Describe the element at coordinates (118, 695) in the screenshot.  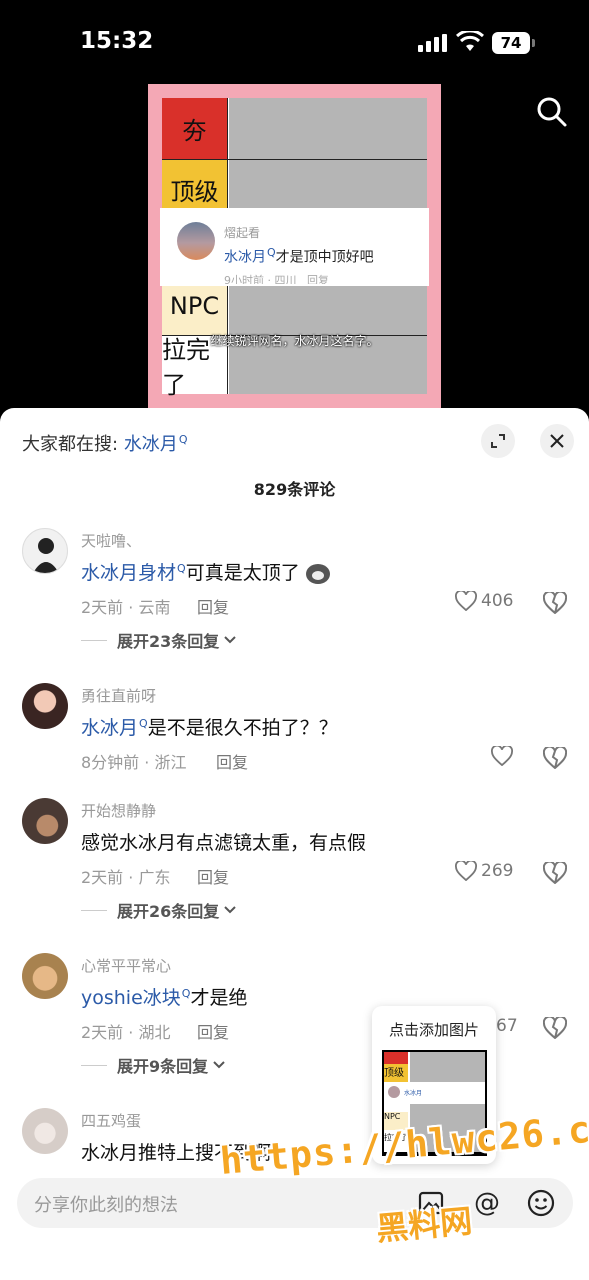
I see `comment-username: 勇往直前呀` at that location.